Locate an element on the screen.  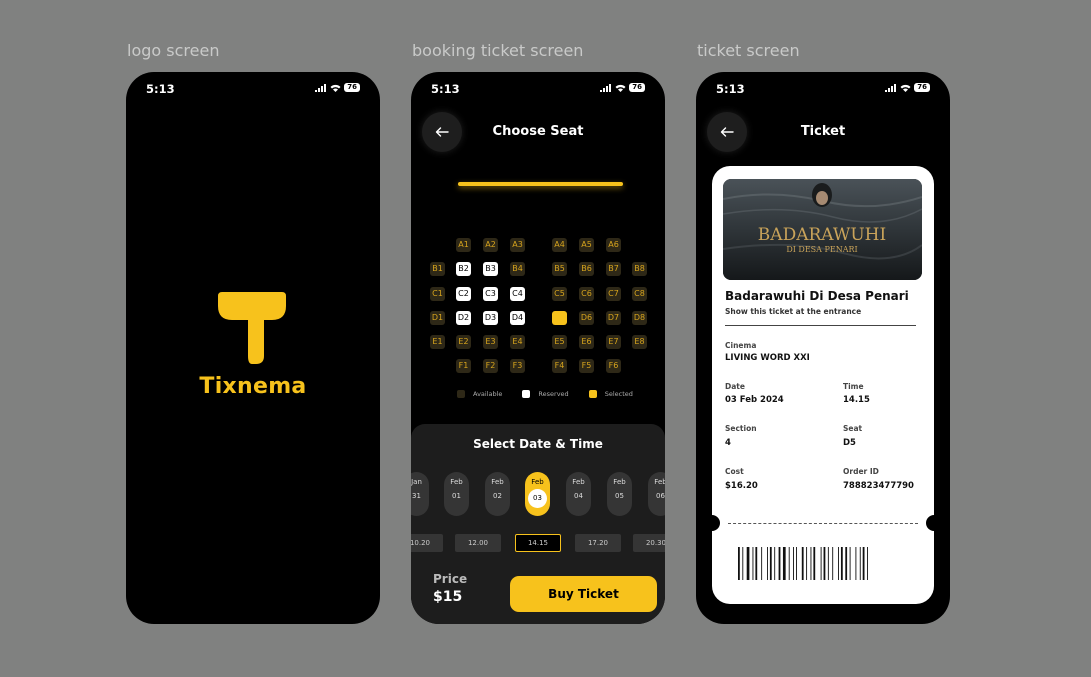
seat-D8: D8 is located at coordinates (639, 318).